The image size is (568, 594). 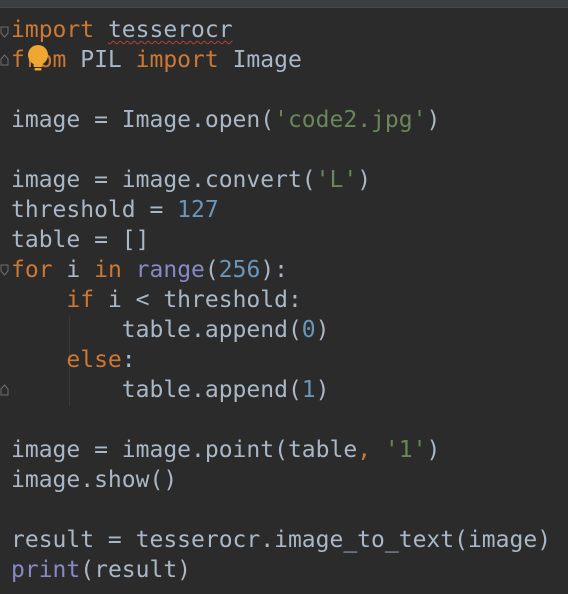 What do you see at coordinates (184, 450) in the screenshot?
I see `code-token: image = image.point(table` at bounding box center [184, 450].